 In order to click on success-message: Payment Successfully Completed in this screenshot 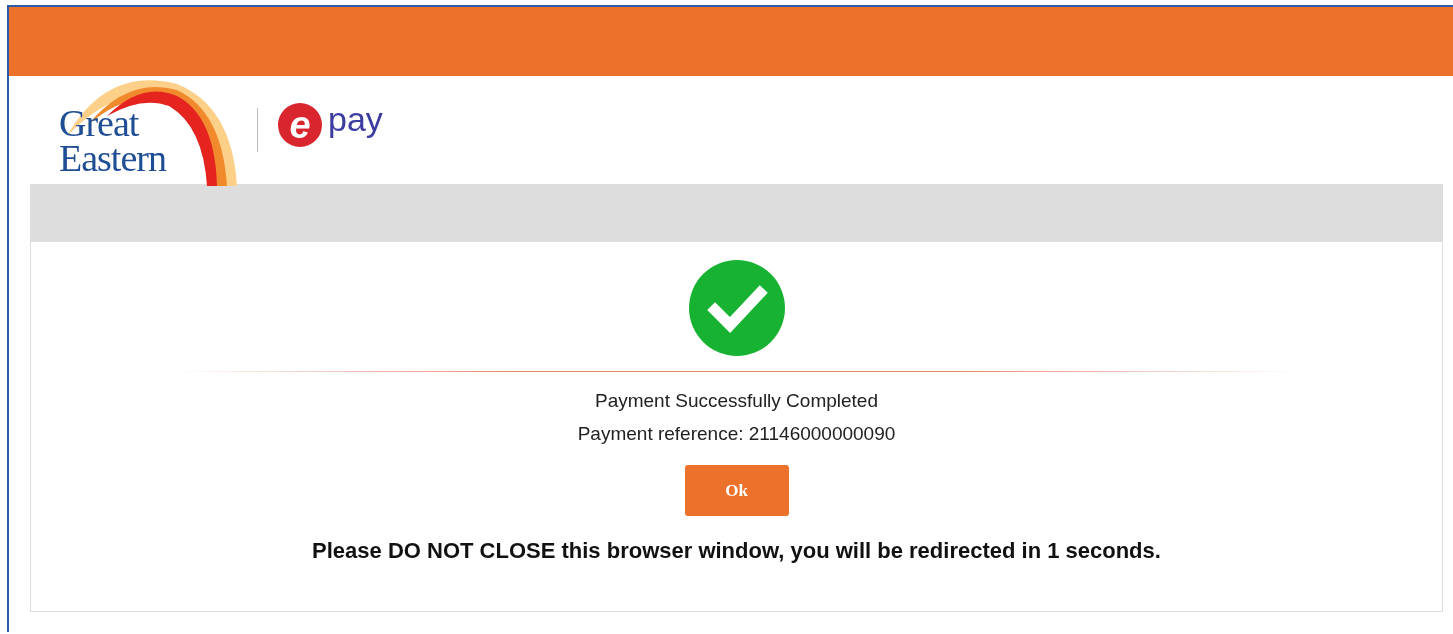, I will do `click(736, 401)`.